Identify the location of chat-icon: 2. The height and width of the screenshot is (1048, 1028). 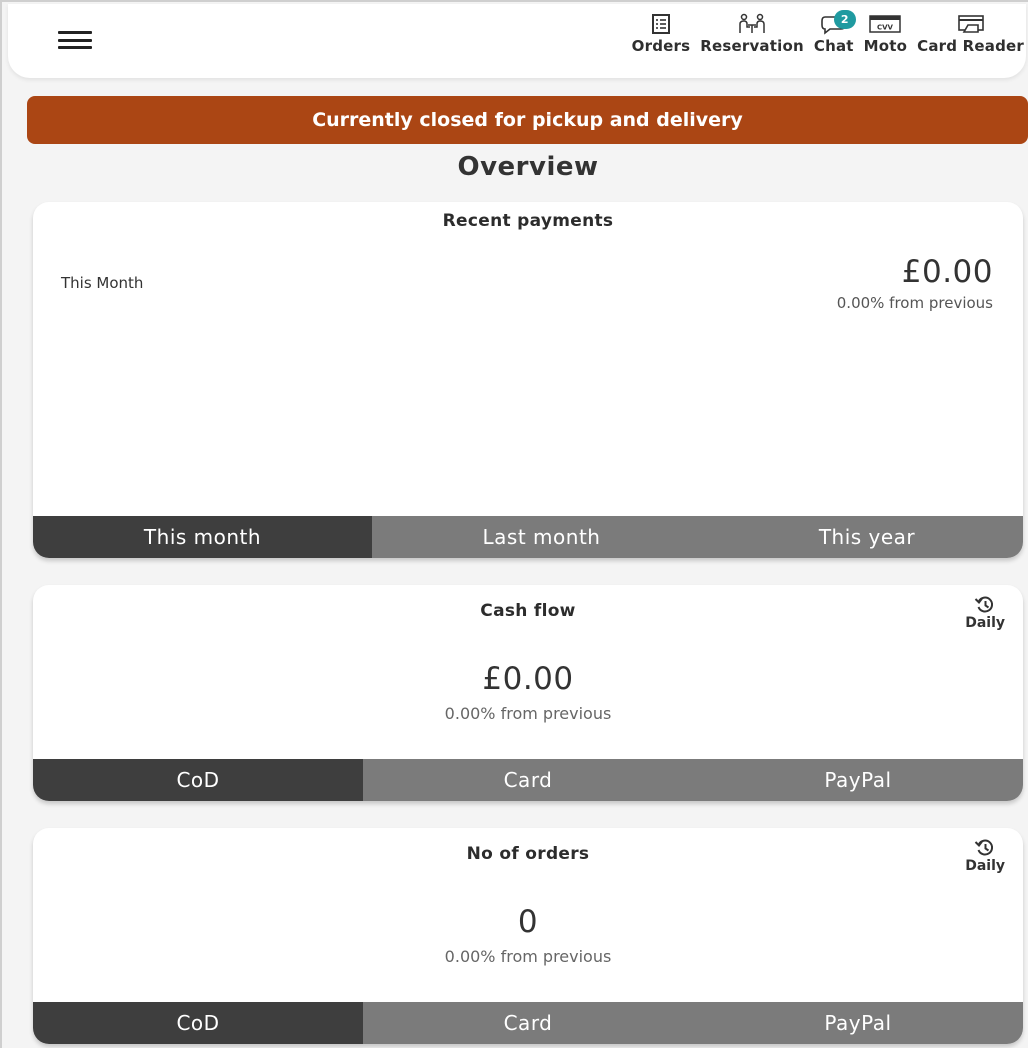
(837, 23).